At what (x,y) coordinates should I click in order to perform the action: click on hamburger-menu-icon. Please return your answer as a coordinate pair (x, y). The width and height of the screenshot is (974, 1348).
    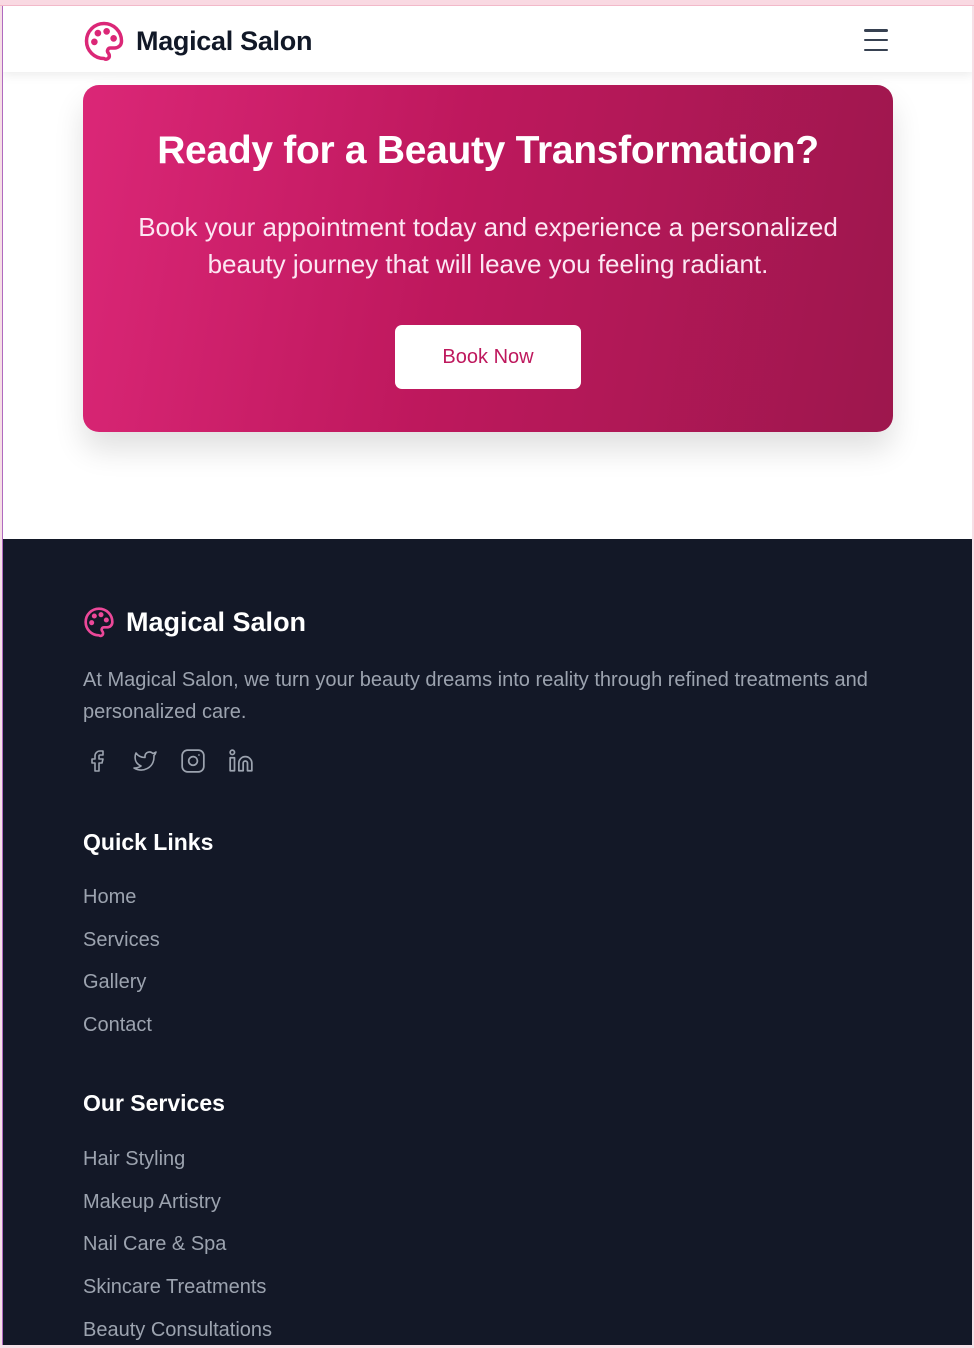
    Looking at the image, I should click on (876, 40).